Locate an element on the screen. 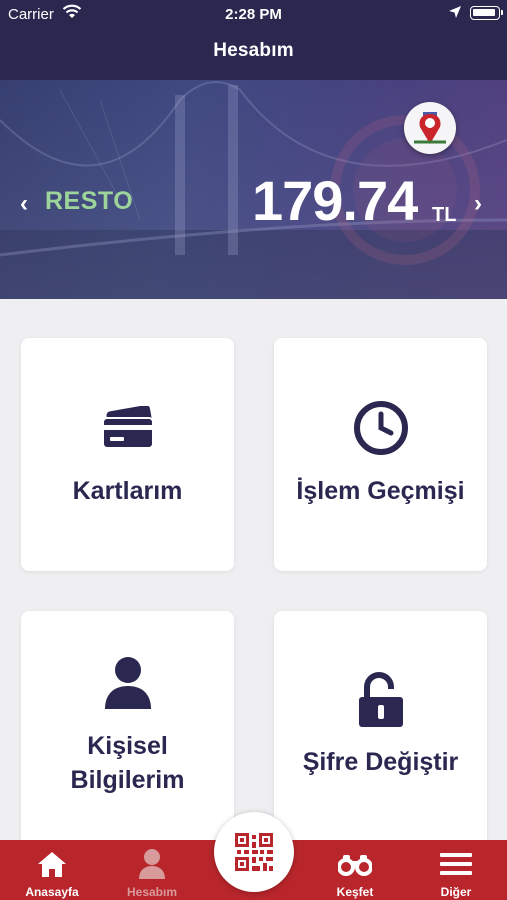  home-icon is located at coordinates (52, 864).